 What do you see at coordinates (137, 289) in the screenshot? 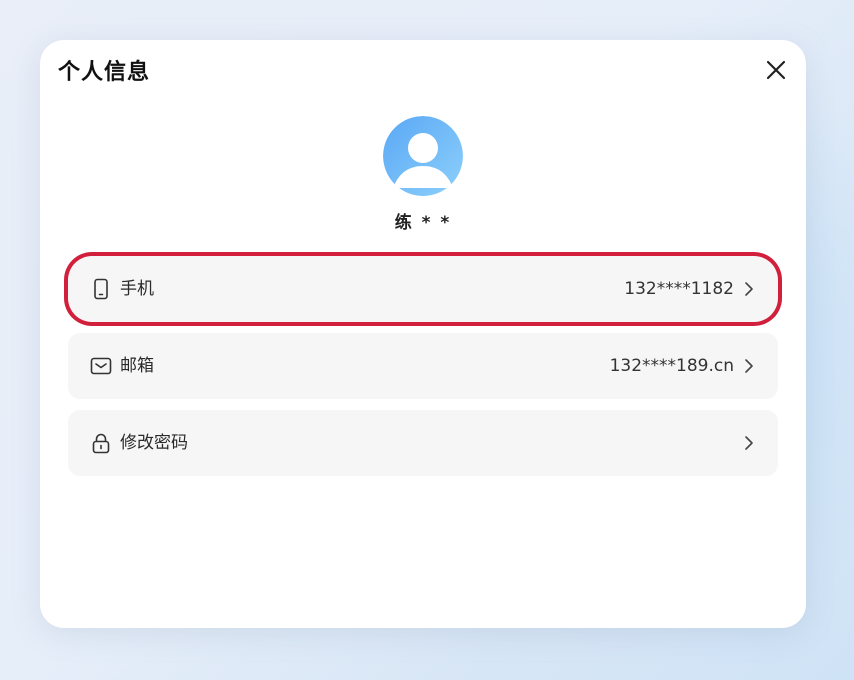
I see `phone-label: 手机` at bounding box center [137, 289].